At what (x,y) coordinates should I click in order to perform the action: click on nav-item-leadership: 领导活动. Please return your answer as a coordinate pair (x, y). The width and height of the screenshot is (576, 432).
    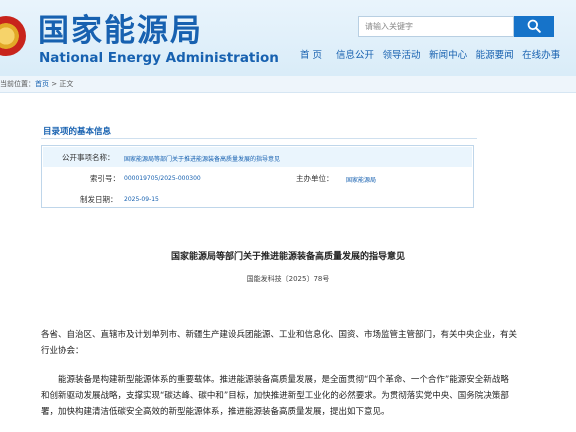
    Looking at the image, I should click on (402, 57).